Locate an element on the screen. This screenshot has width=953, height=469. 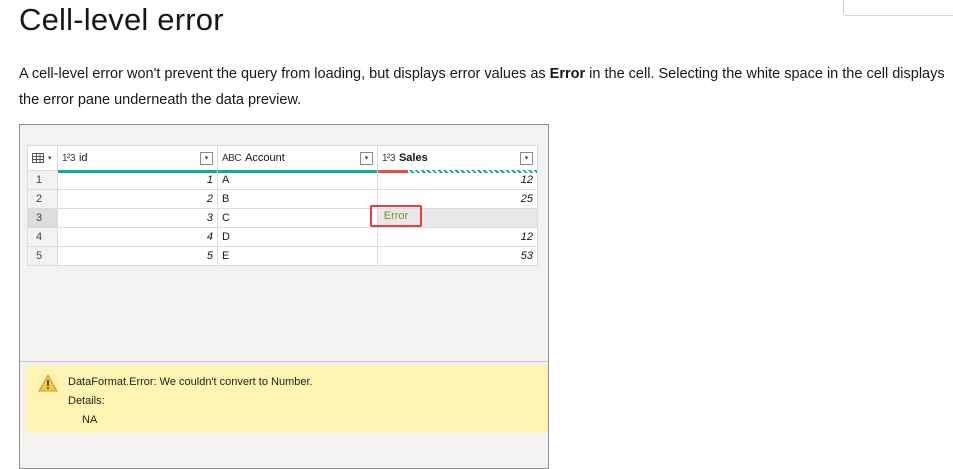
error-details-label: Details: is located at coordinates (86, 401).